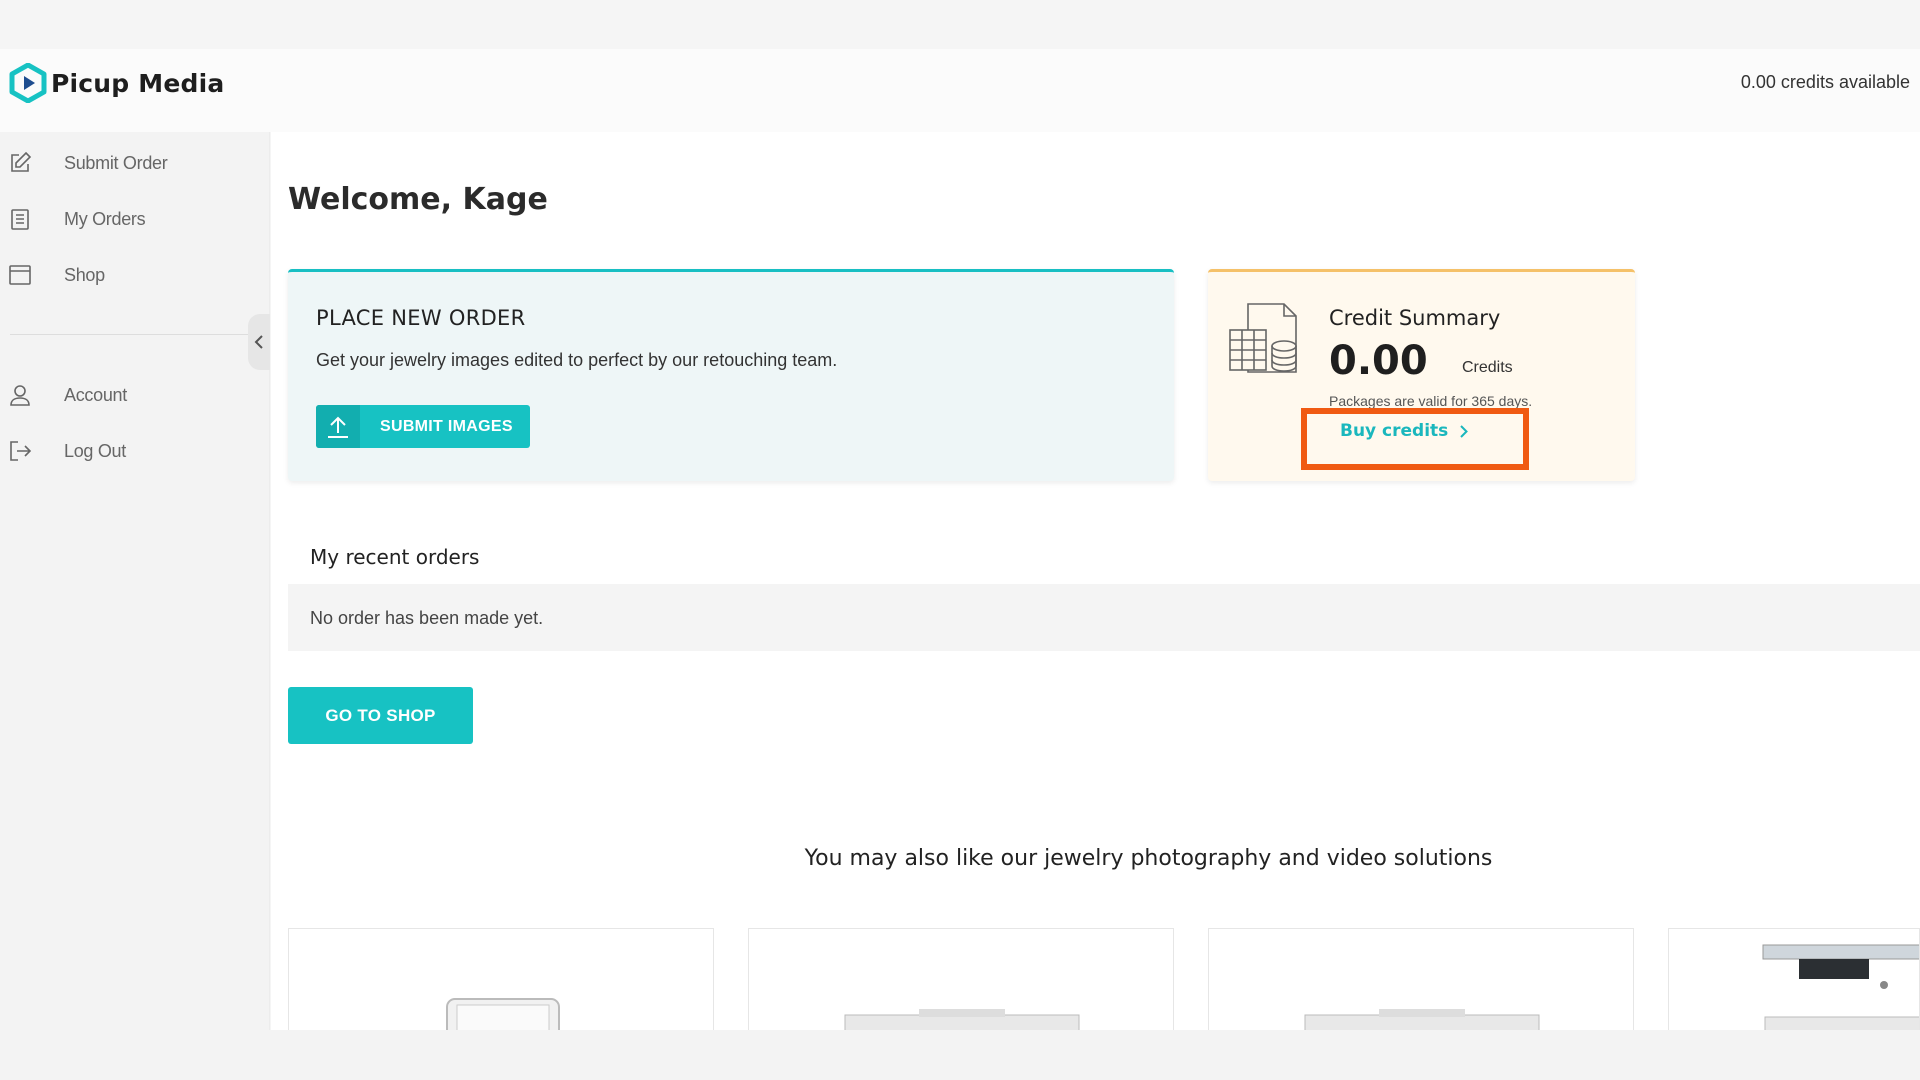  I want to click on browser-bottom-strip, so click(960, 1055).